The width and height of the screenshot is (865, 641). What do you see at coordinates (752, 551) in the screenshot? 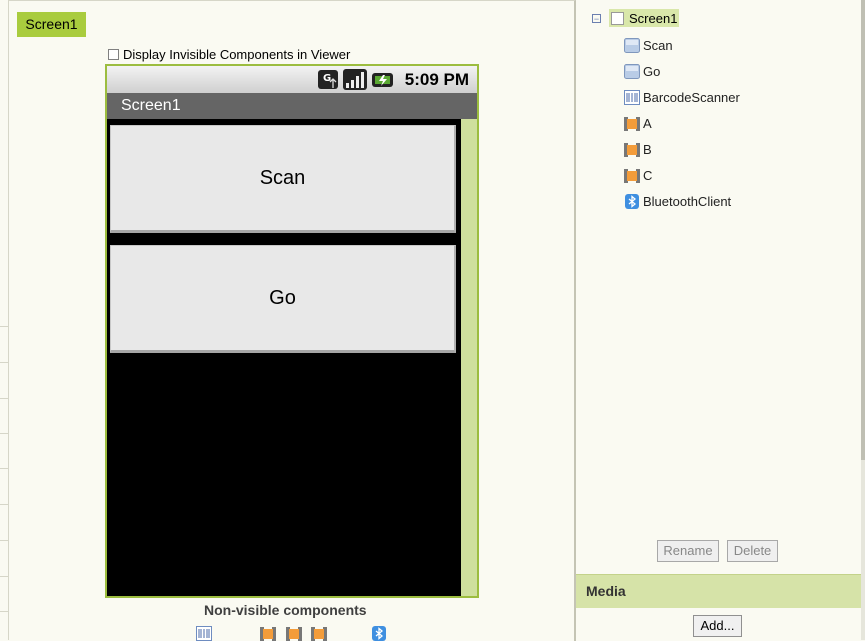
I see `delete-button: Delete` at bounding box center [752, 551].